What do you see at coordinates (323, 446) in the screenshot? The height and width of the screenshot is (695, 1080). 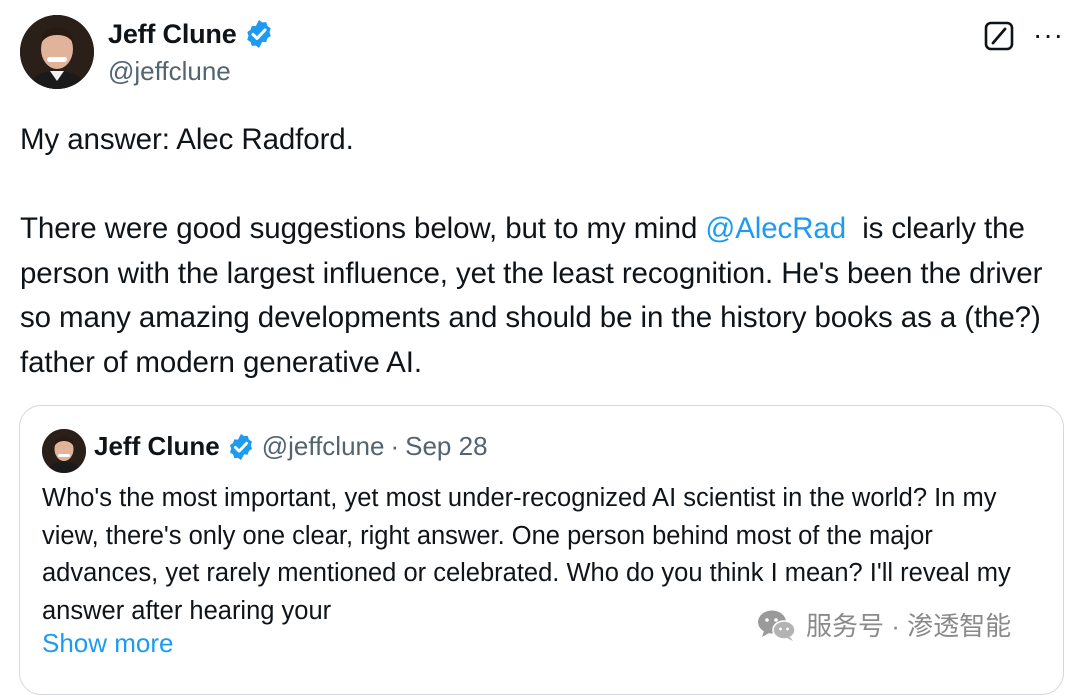 I see `quoted-author-handle: @jeffclune` at bounding box center [323, 446].